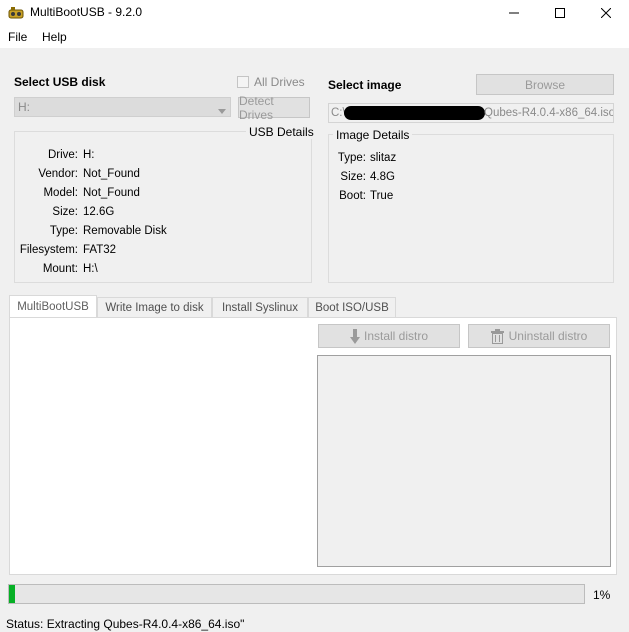 The width and height of the screenshot is (629, 632). What do you see at coordinates (383, 158) in the screenshot?
I see `image-detail-value: slitaz` at bounding box center [383, 158].